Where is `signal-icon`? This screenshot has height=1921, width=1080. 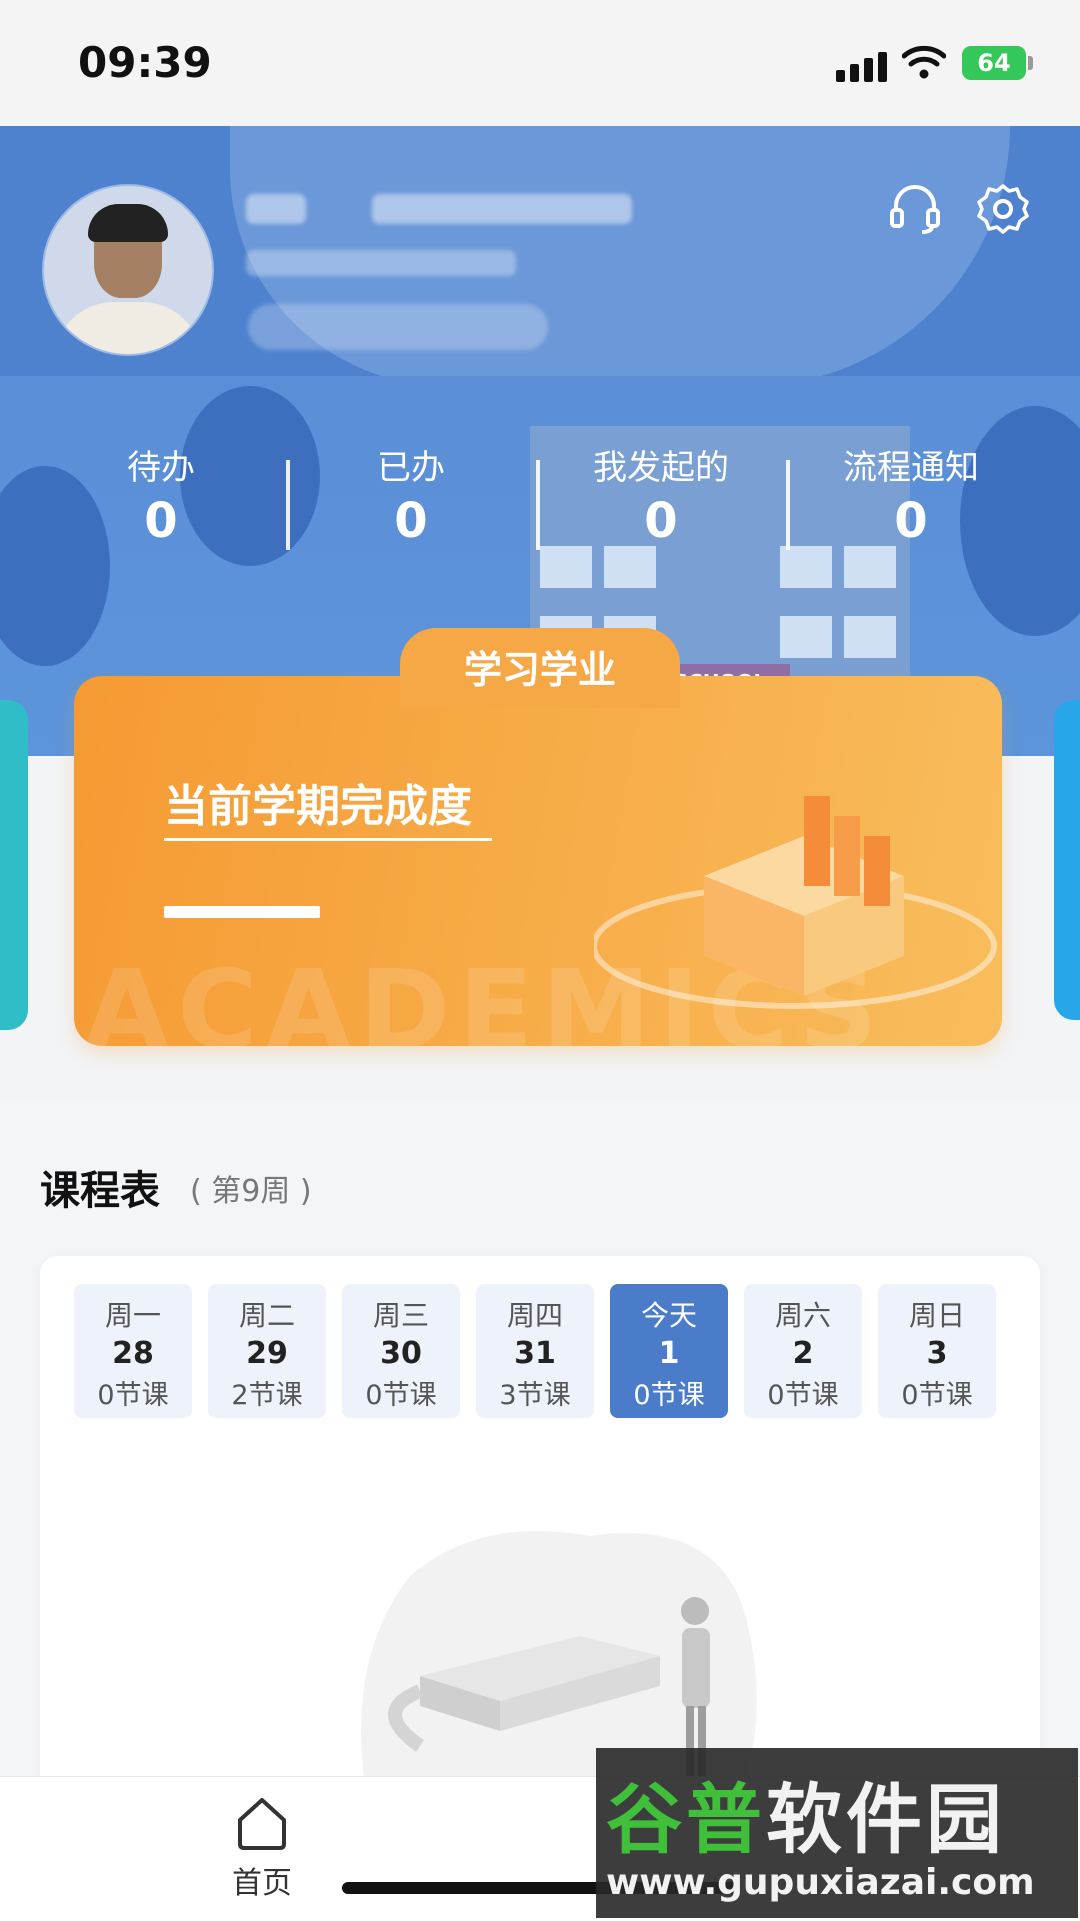
signal-icon is located at coordinates (862, 67).